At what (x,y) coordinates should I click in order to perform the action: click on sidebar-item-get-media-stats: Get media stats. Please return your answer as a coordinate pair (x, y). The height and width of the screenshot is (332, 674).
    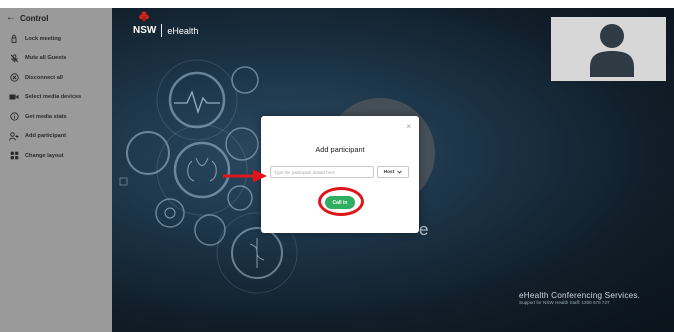
    Looking at the image, I should click on (56, 117).